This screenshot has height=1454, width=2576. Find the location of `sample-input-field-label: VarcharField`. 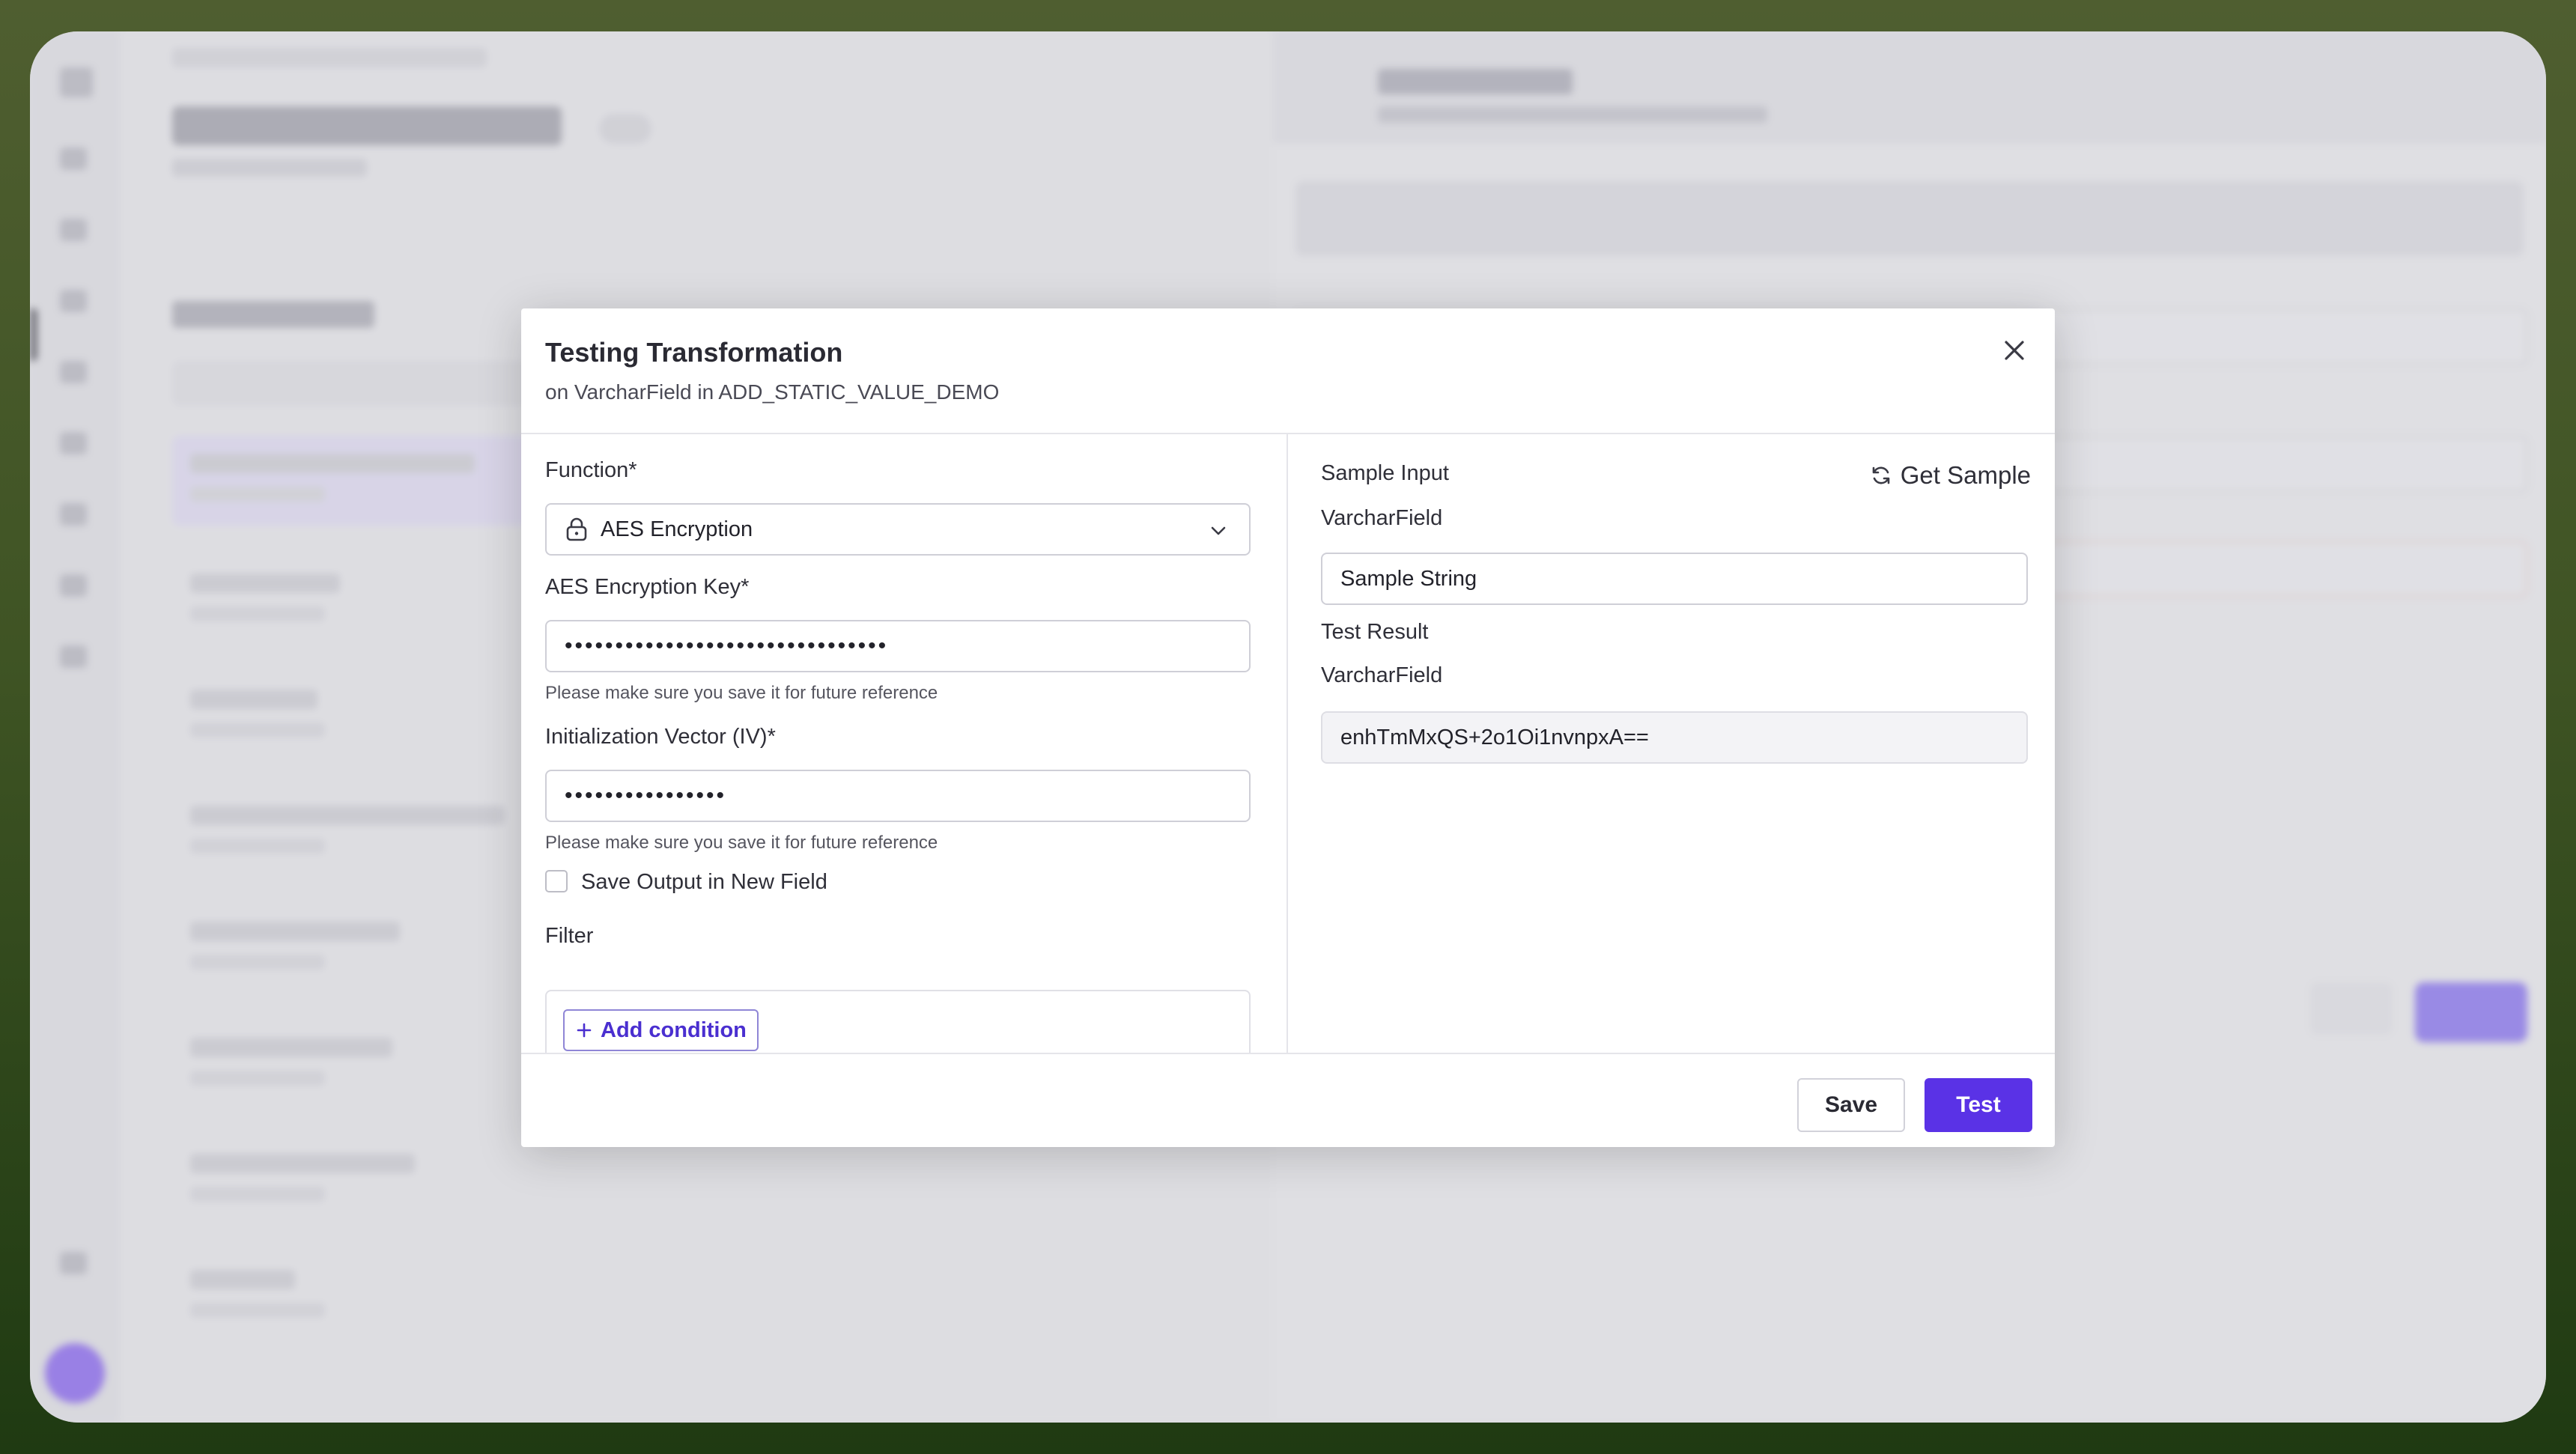

sample-input-field-label: VarcharField is located at coordinates (1382, 518).